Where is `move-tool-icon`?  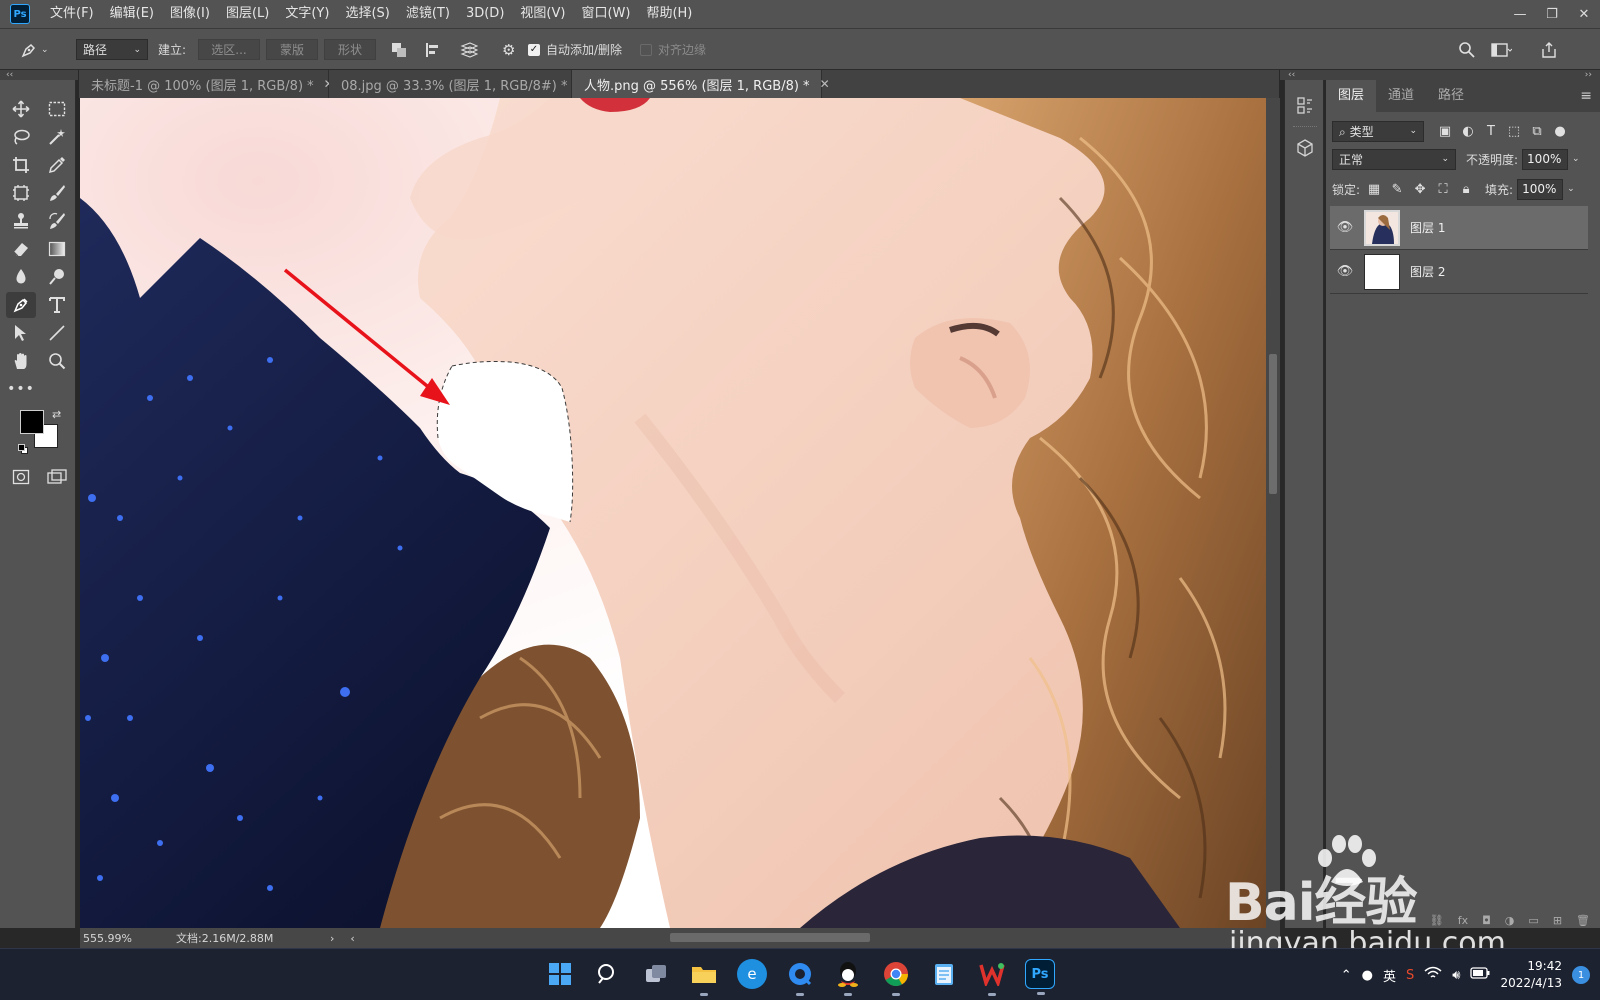
move-tool-icon is located at coordinates (21, 109).